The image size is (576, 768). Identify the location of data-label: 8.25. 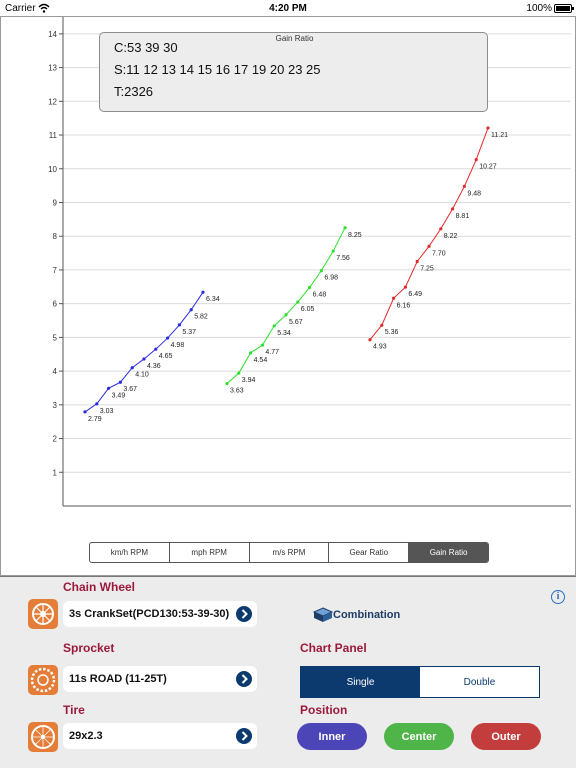
(355, 235).